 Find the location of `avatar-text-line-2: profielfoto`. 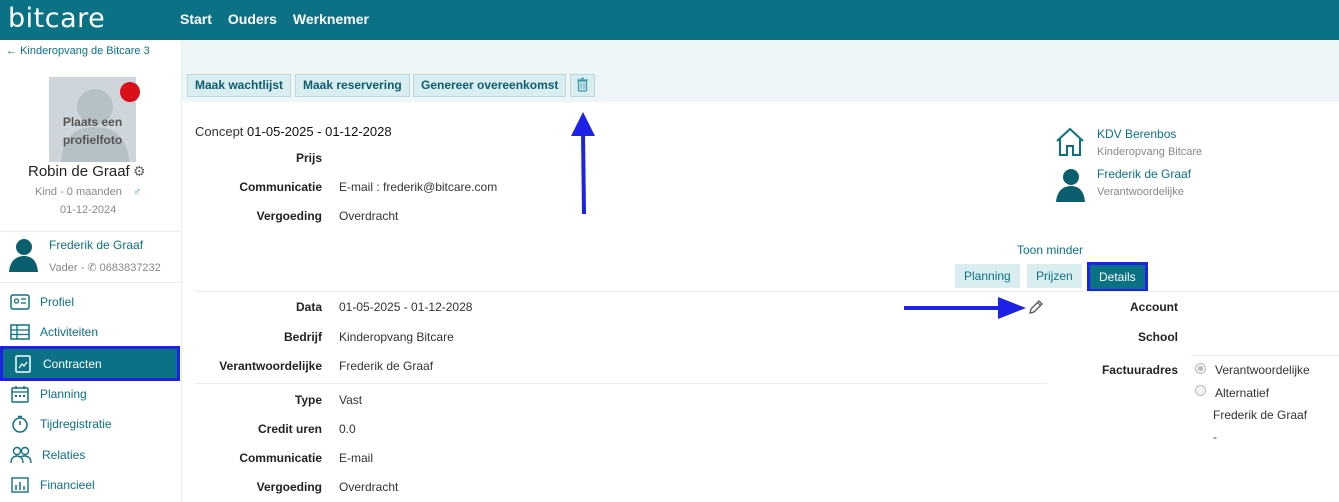

avatar-text-line-2: profielfoto is located at coordinates (92, 140).